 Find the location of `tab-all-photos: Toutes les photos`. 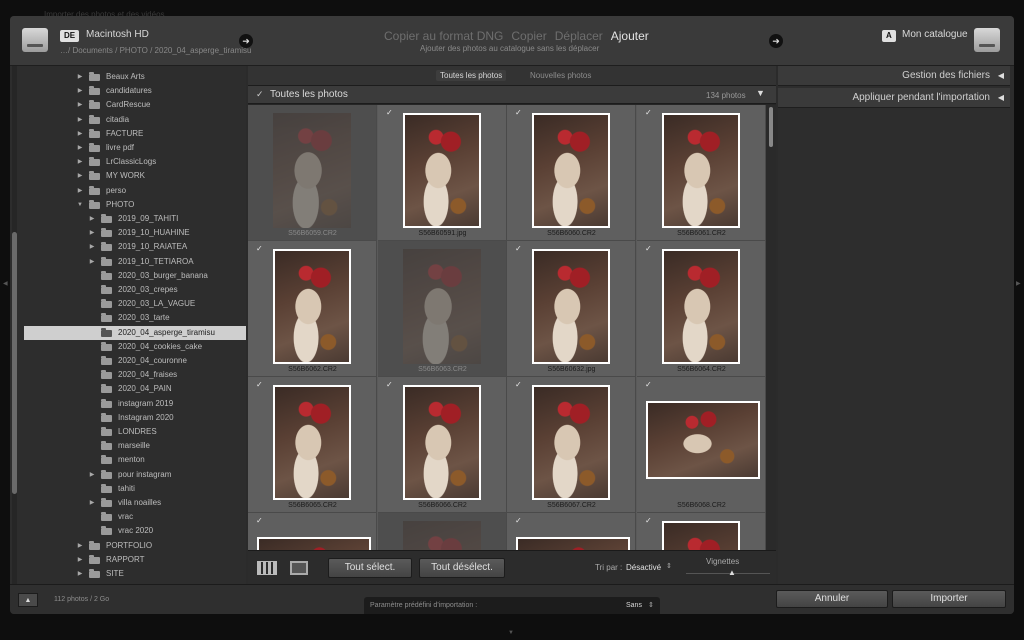

tab-all-photos: Toutes les photos is located at coordinates (471, 75).